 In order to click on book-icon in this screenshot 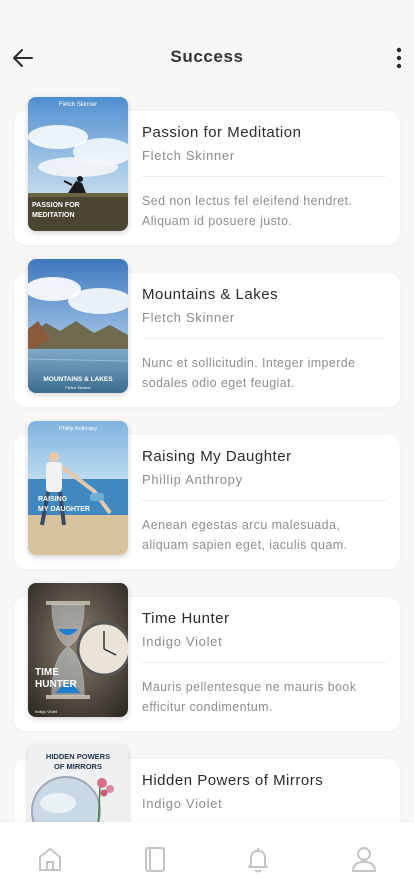, I will do `click(155, 859)`.